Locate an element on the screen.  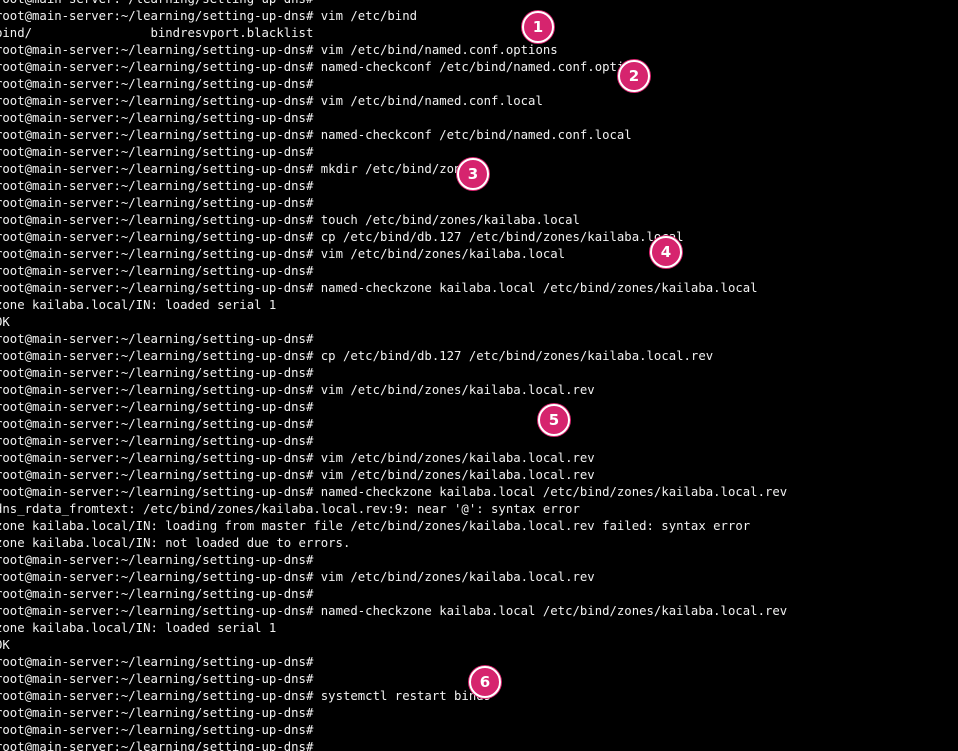
output-text: OK is located at coordinates (5, 322).